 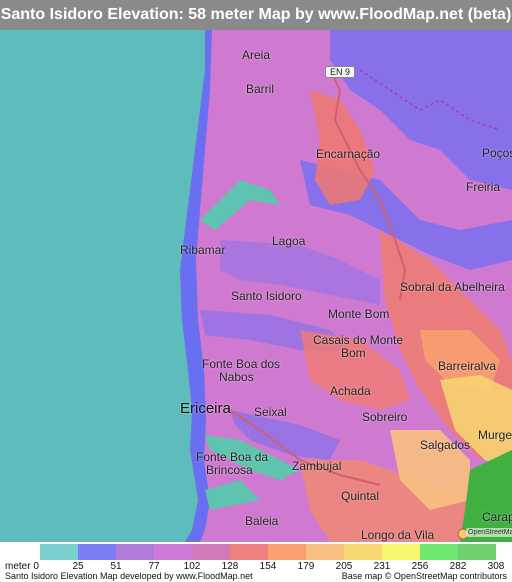 What do you see at coordinates (229, 470) in the screenshot?
I see `place-fonte-boa-da-line2: Brincosa` at bounding box center [229, 470].